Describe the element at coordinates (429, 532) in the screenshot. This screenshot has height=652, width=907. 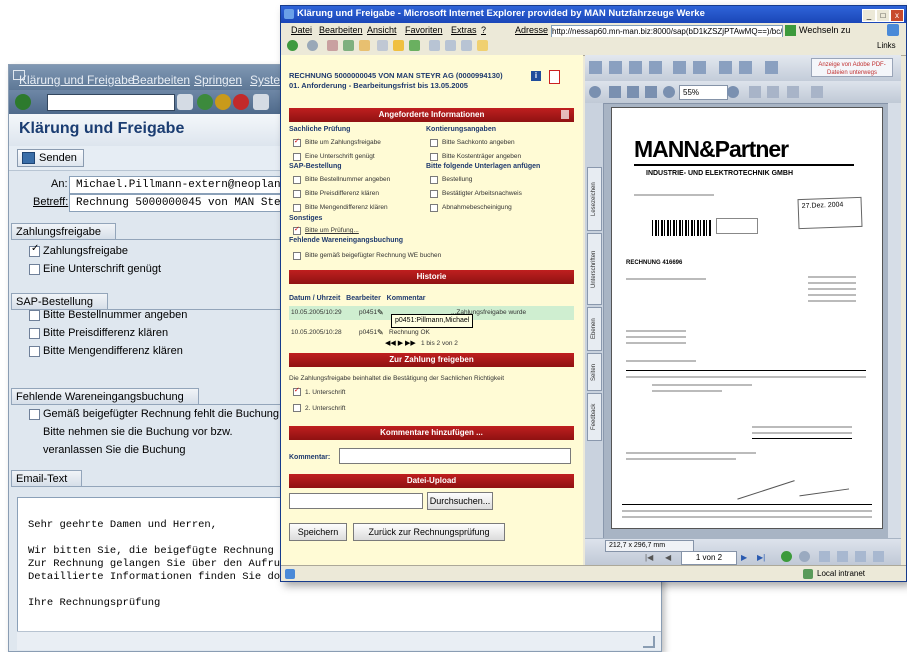
I see `back-to-invoice-check-button: Zurück zur Rechnungsprüfung` at that location.